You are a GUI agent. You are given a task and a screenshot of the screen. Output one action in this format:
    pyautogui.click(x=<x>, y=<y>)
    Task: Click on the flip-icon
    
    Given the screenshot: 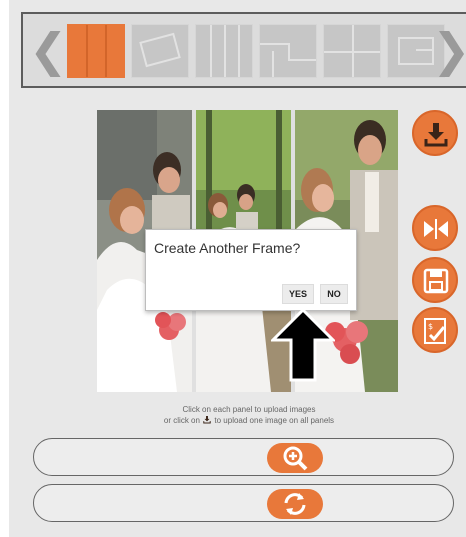 What is the action you would take?
    pyautogui.click(x=436, y=229)
    